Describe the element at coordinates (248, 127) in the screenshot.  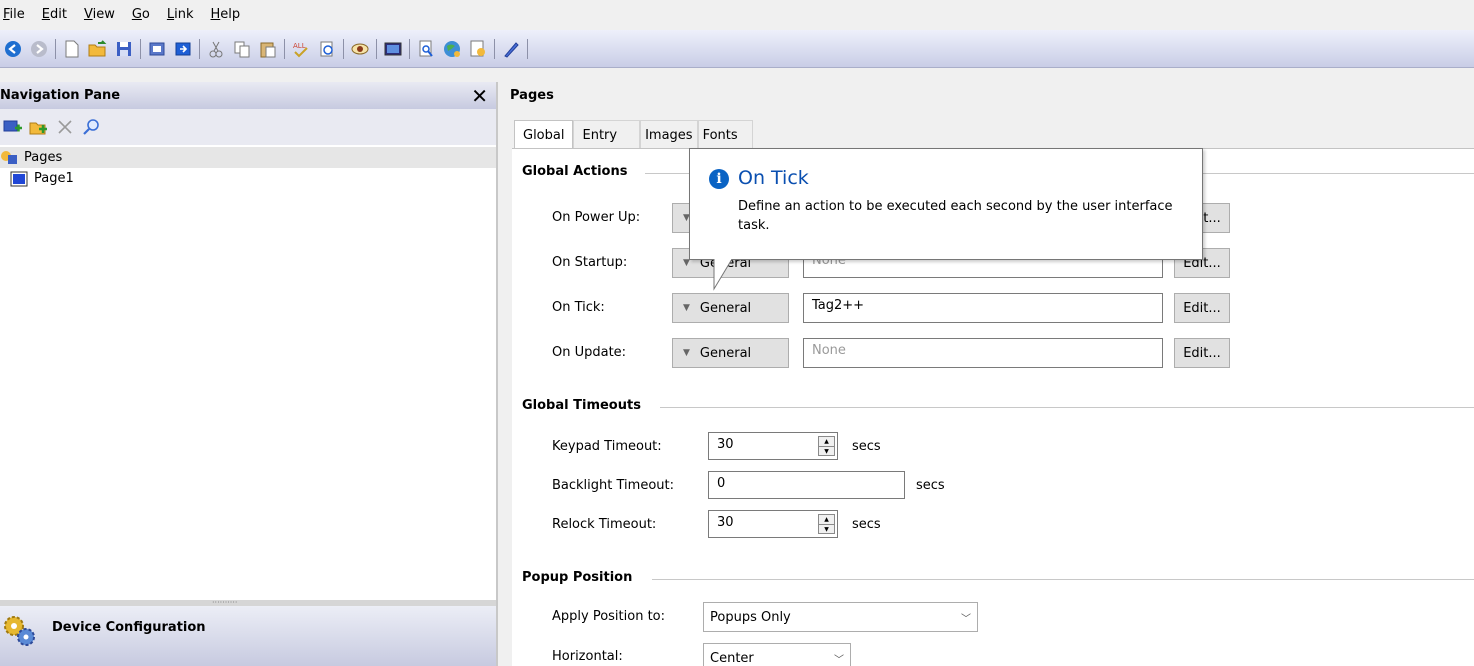
I see `navigation-toolbar` at that location.